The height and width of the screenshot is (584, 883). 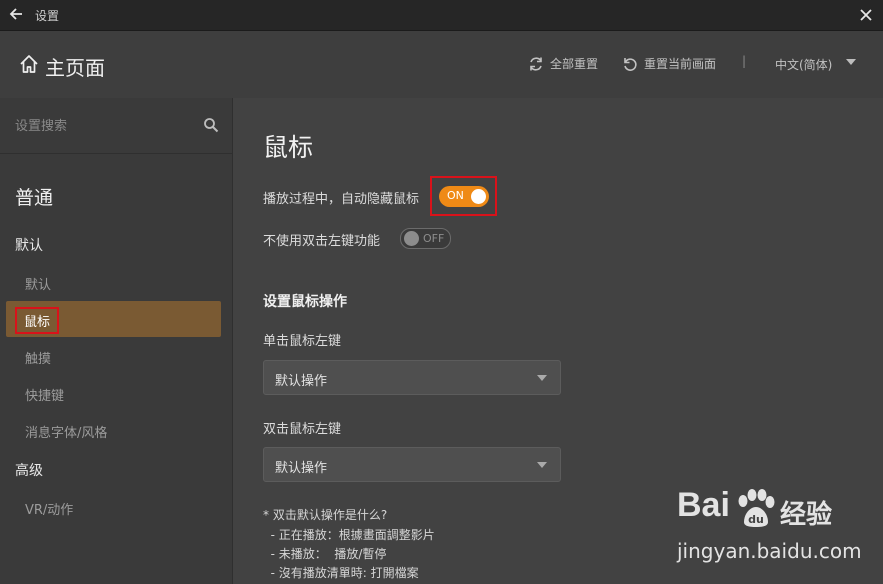 What do you see at coordinates (302, 341) in the screenshot?
I see `single-click-label: 单击鼠标左键` at bounding box center [302, 341].